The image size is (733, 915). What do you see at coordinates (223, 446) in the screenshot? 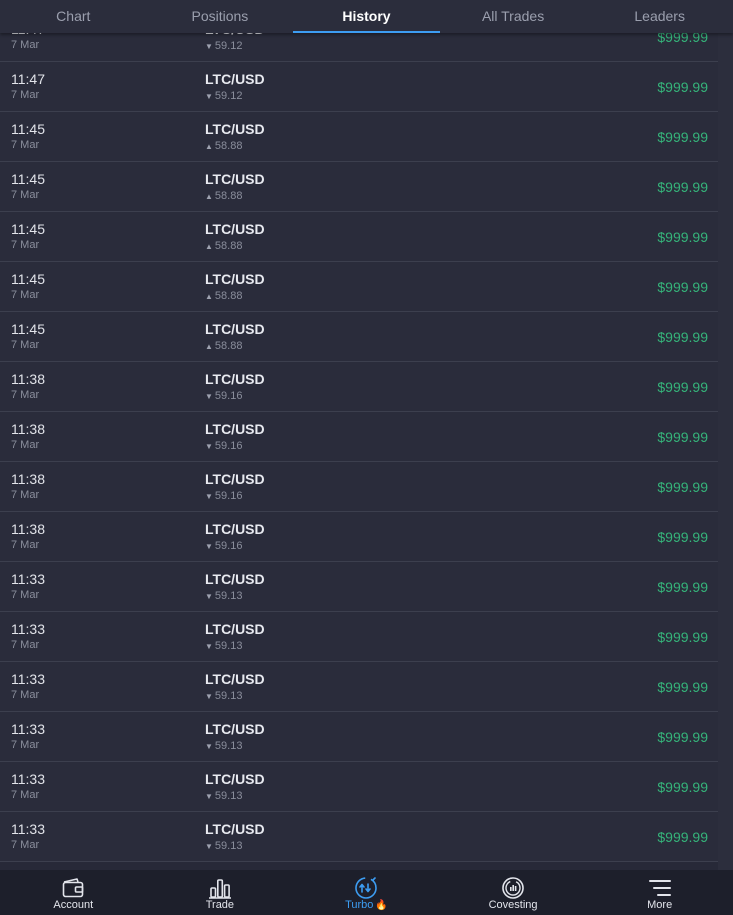
I see `trade-price: ▼ 59.16` at bounding box center [223, 446].